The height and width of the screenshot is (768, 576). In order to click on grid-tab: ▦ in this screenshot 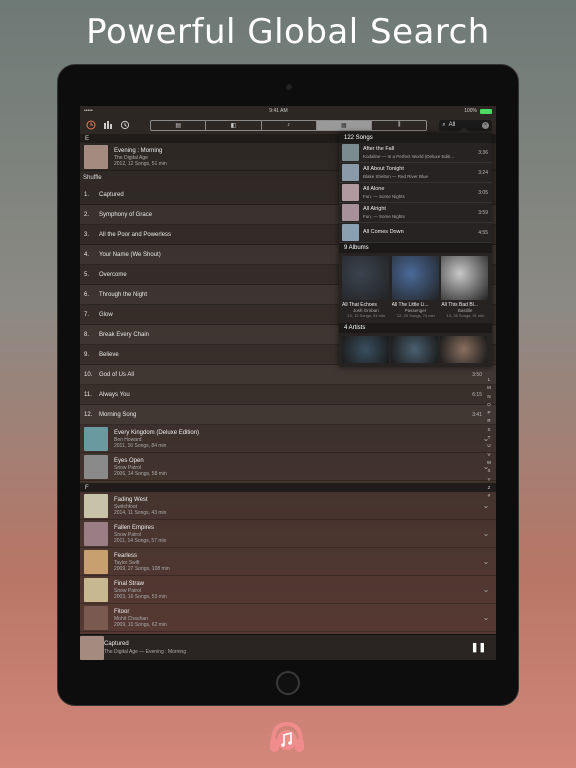, I will do `click(344, 125)`.